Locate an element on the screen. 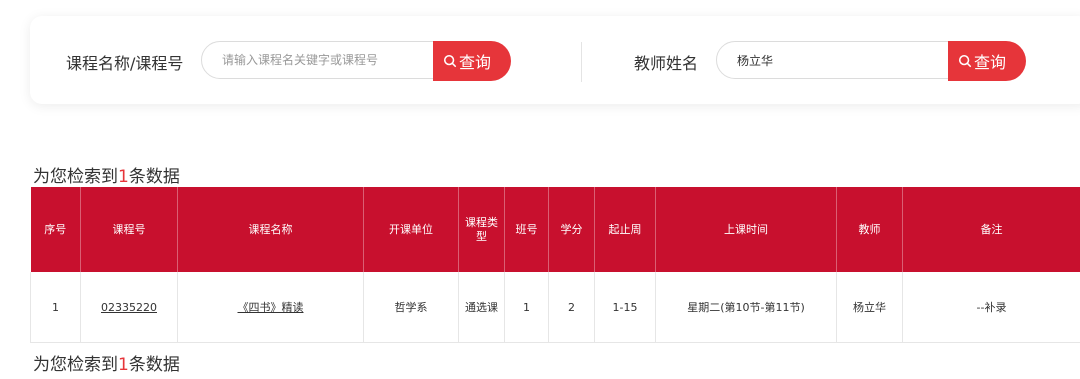 The width and height of the screenshot is (1080, 379). cell-remarks: --补录 is located at coordinates (991, 307).